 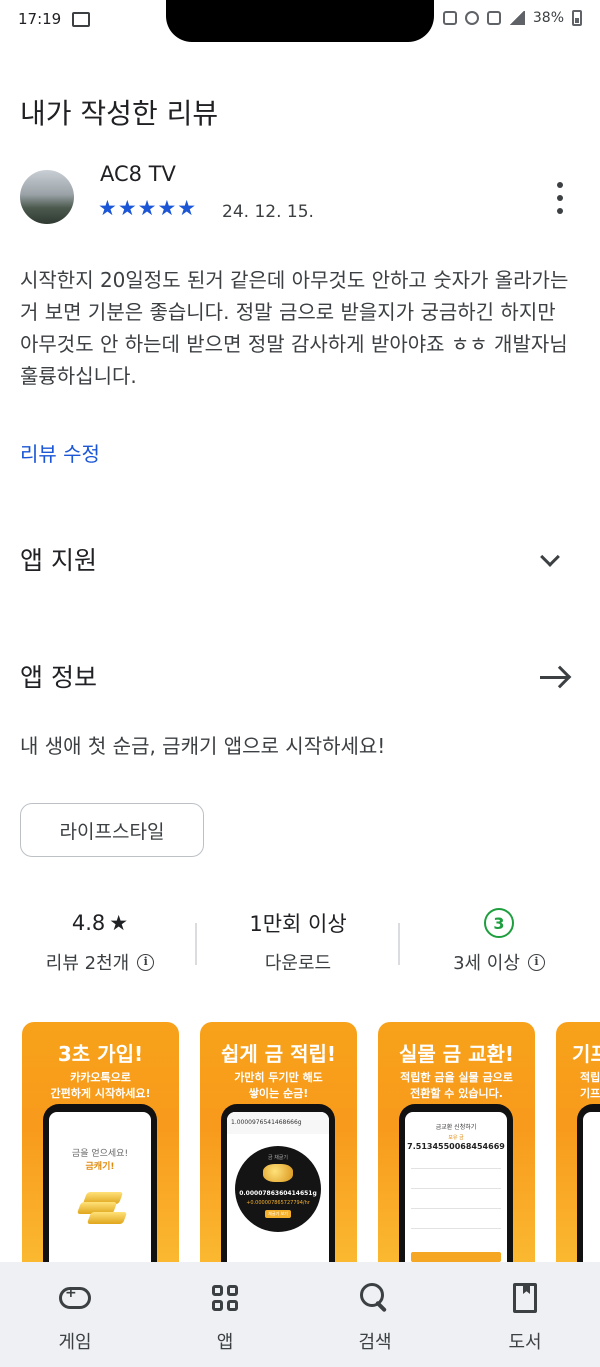 I want to click on screenshot-4: 기프 적립 기프, so click(x=578, y=1142).